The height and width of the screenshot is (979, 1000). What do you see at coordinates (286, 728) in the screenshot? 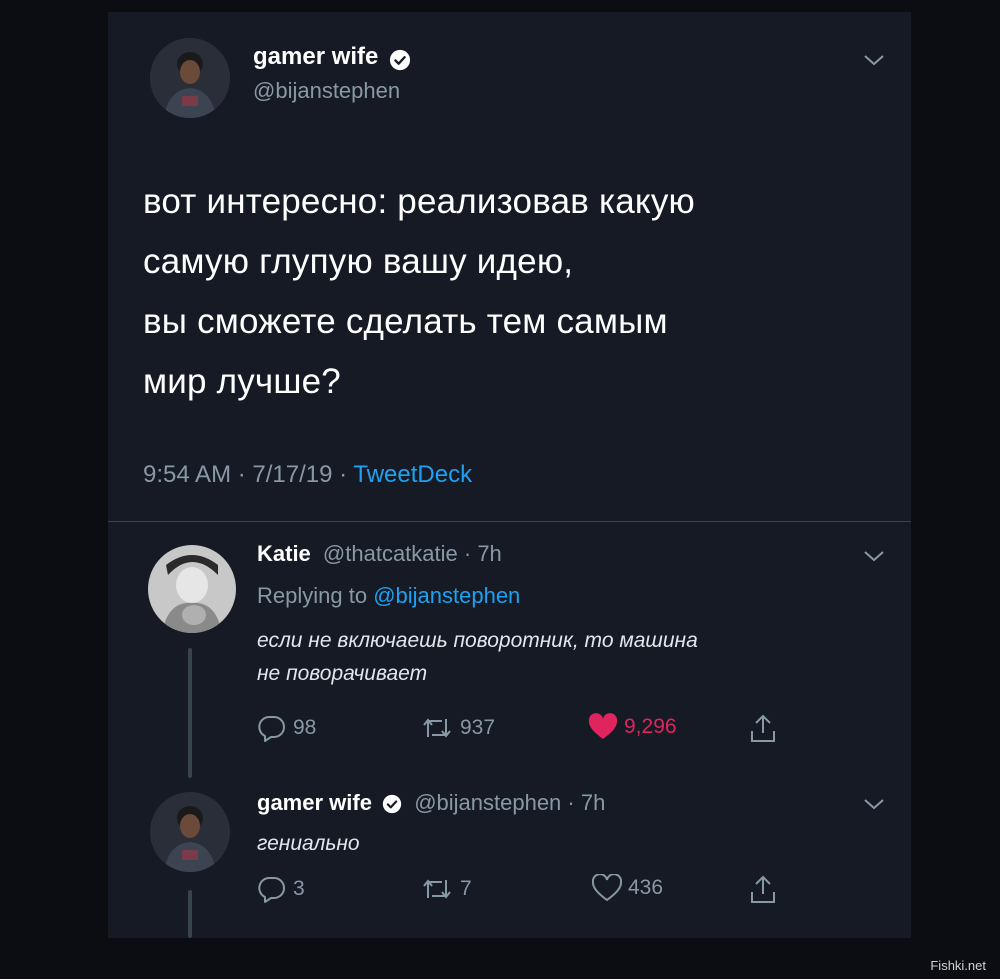
I see `reply-button: 98` at bounding box center [286, 728].